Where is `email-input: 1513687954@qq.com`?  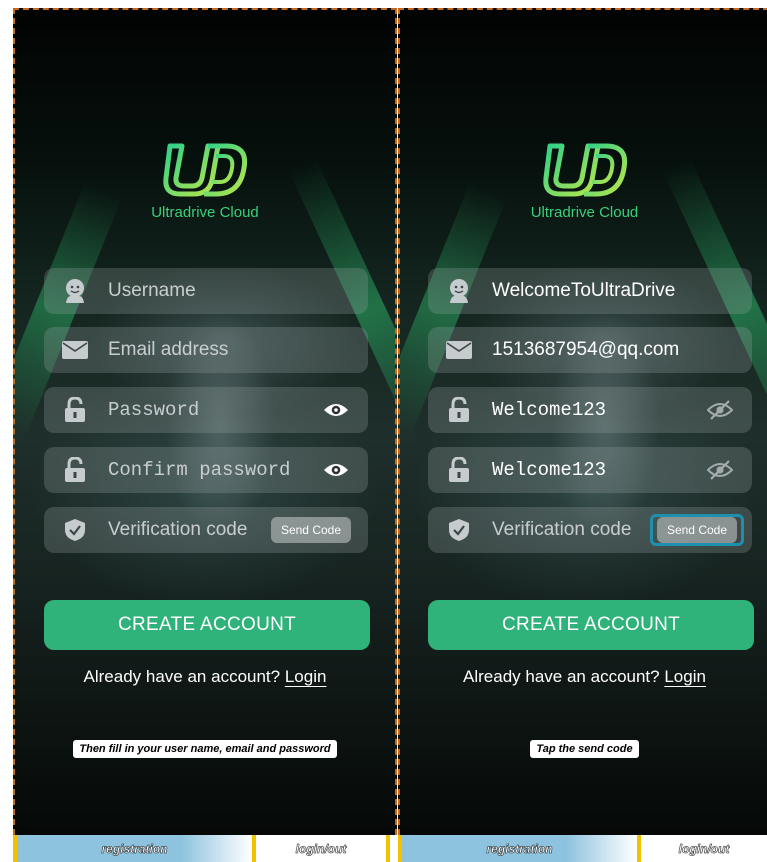 email-input: 1513687954@qq.com is located at coordinates (622, 350).